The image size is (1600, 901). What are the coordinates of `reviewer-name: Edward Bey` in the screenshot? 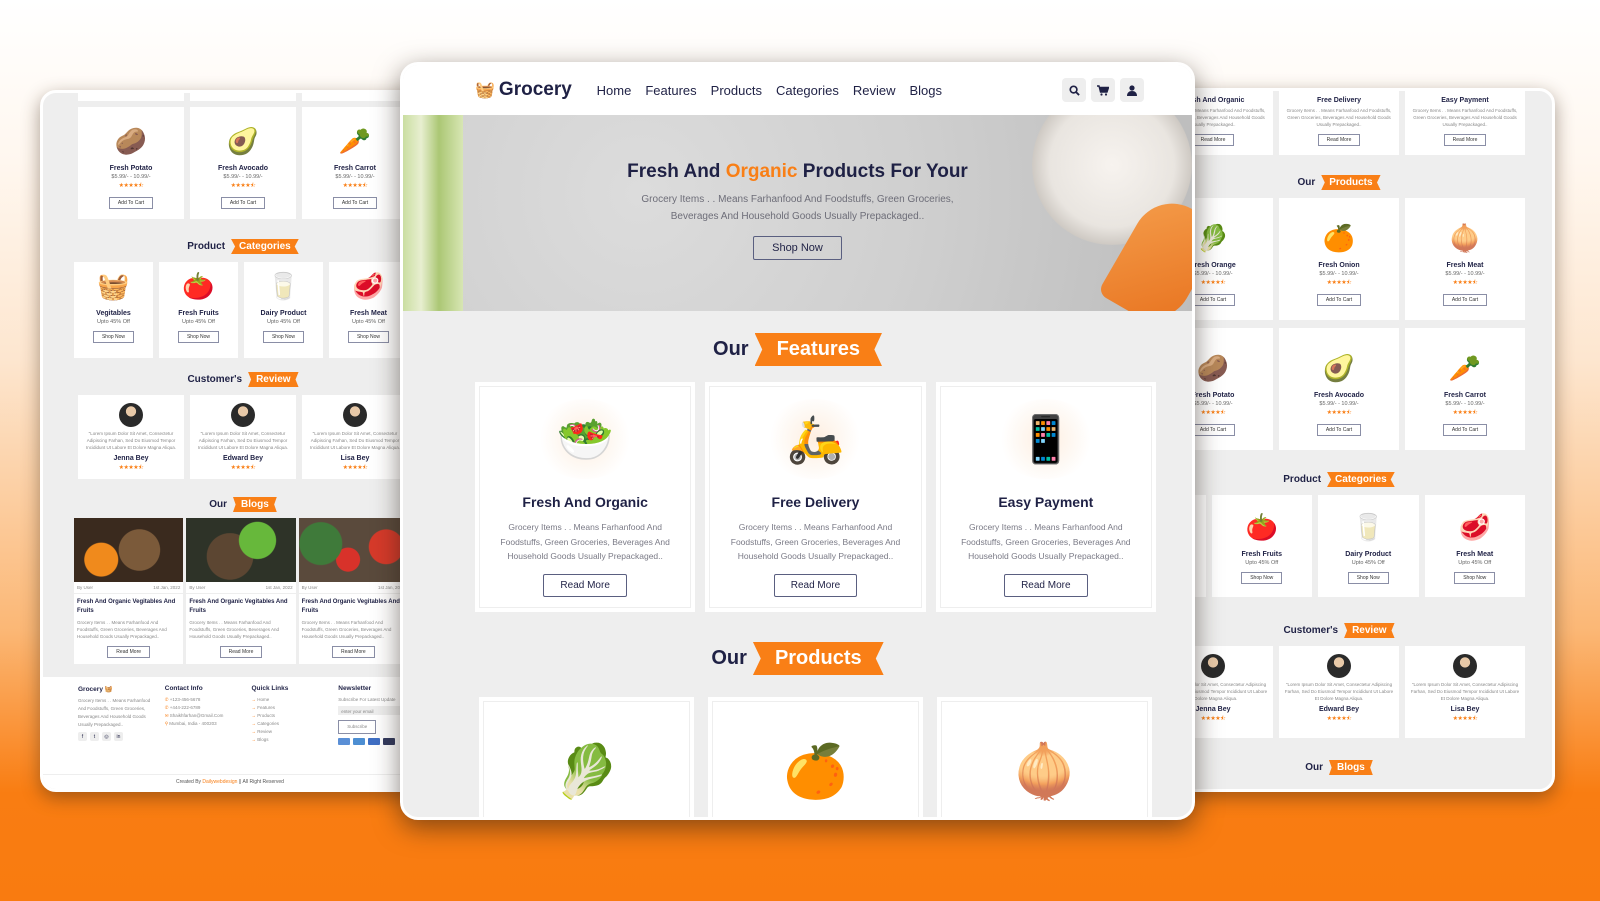 It's located at (1339, 709).